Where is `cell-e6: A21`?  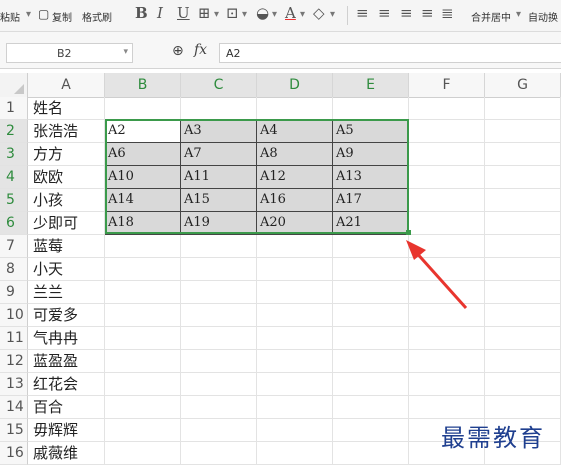 cell-e6: A21 is located at coordinates (371, 223).